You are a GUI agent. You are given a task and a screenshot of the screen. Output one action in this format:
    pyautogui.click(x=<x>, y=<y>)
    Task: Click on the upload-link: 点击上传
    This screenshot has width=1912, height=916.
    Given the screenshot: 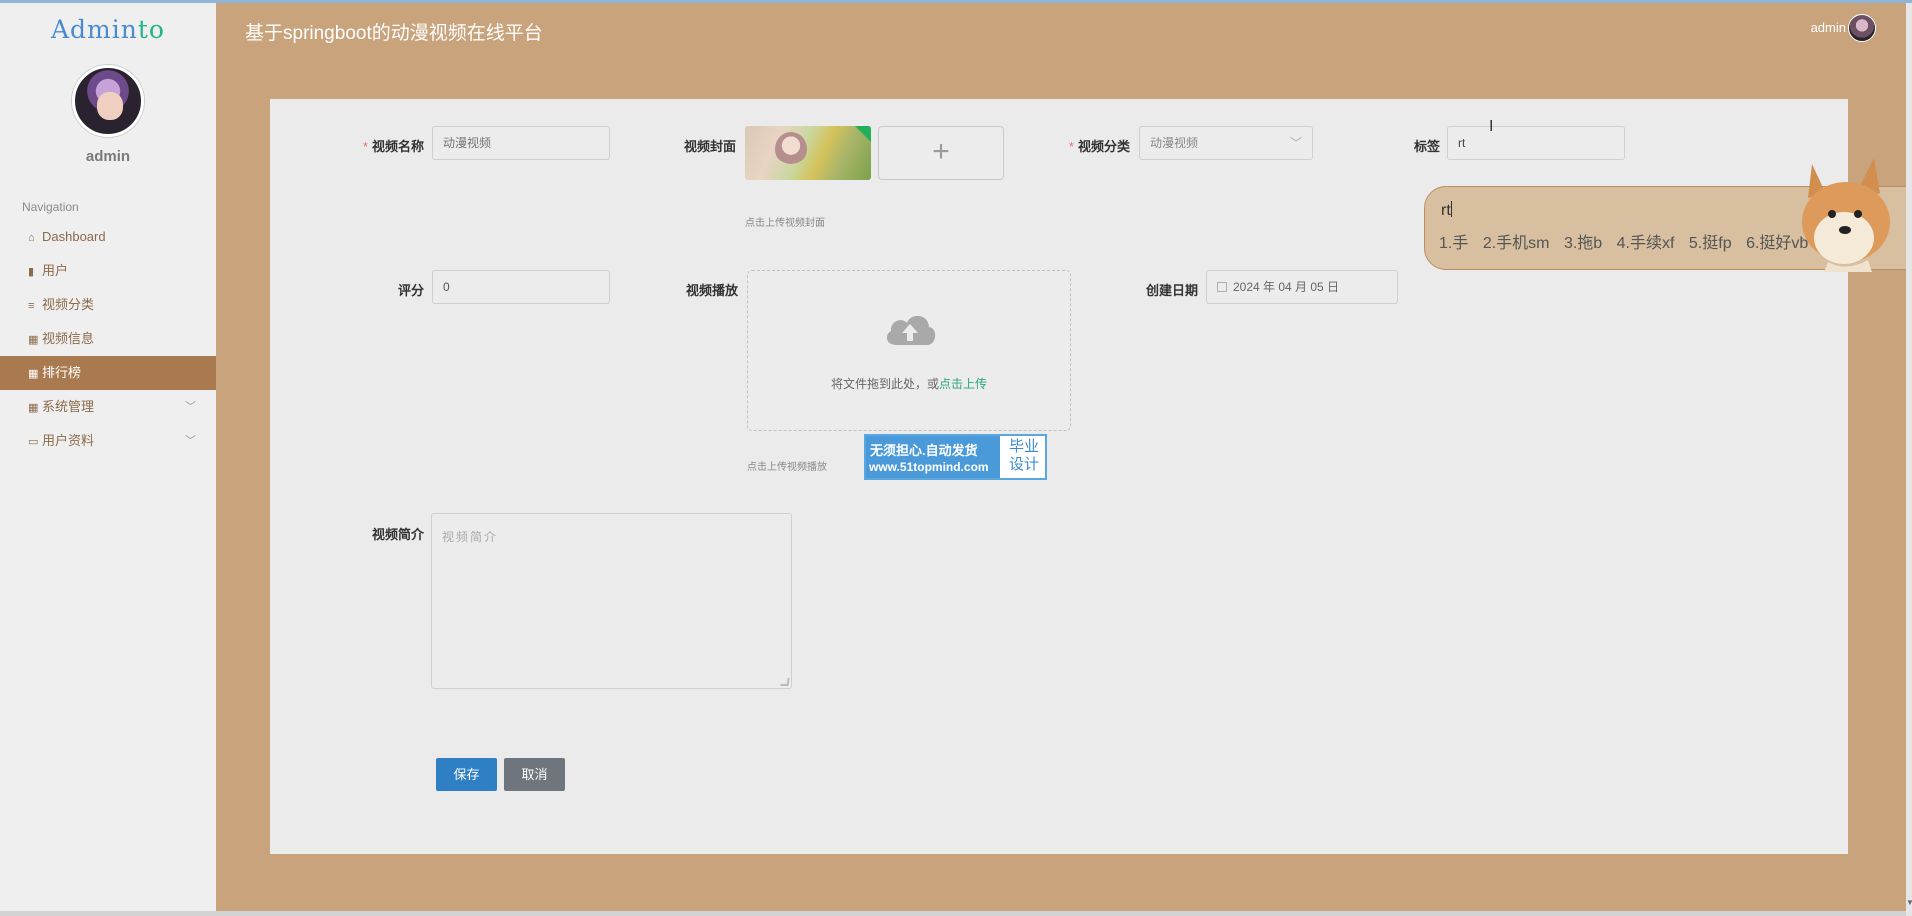 What is the action you would take?
    pyautogui.click(x=963, y=384)
    